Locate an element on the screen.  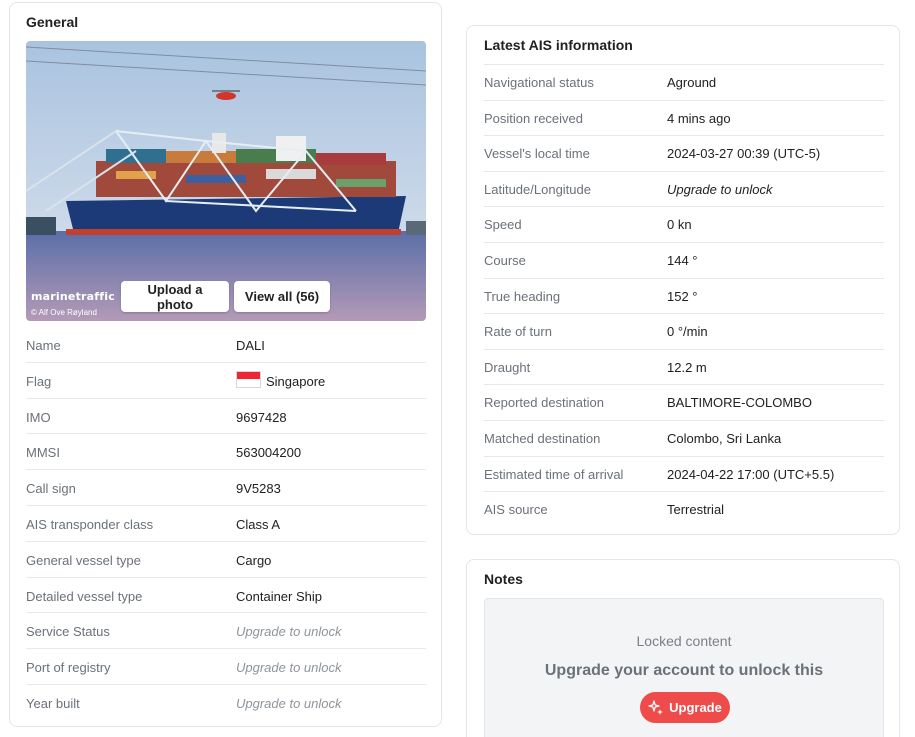
ais-label: Reported destination is located at coordinates (544, 403).